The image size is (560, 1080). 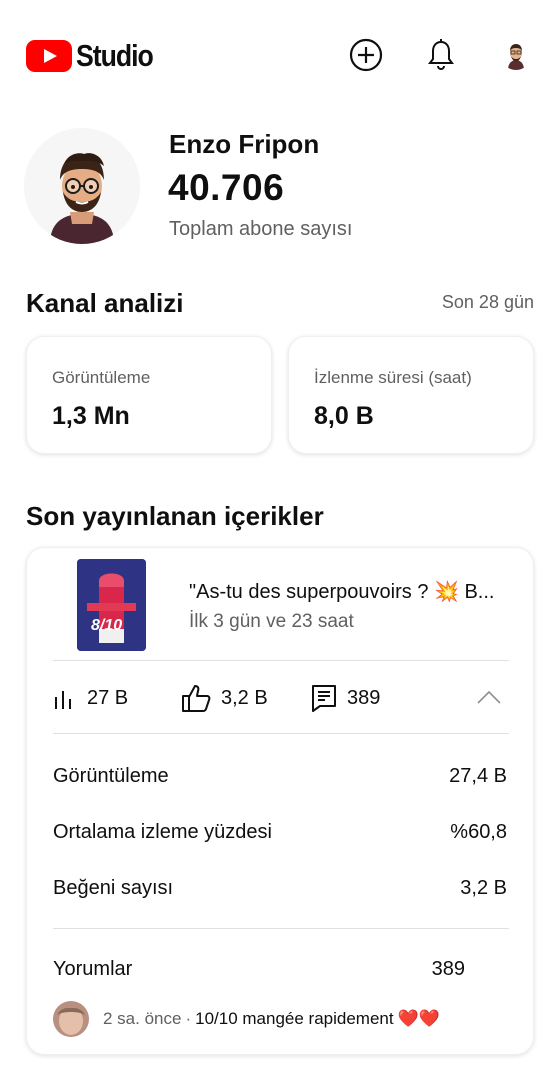 What do you see at coordinates (82, 186) in the screenshot?
I see `channel-avatar` at bounding box center [82, 186].